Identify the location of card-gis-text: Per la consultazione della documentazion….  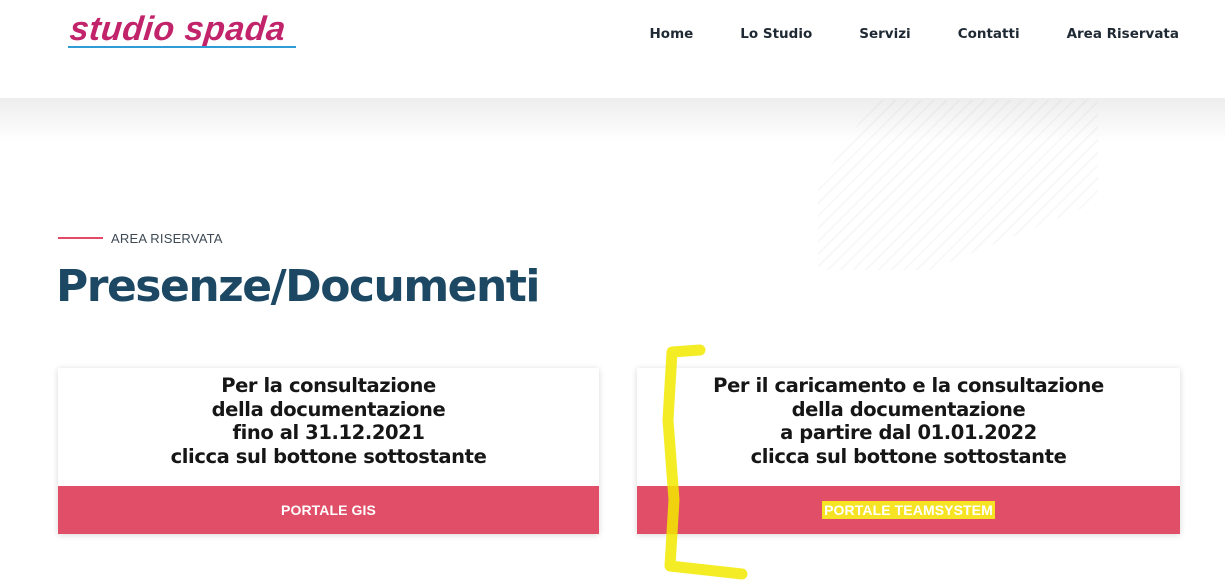
(328, 421).